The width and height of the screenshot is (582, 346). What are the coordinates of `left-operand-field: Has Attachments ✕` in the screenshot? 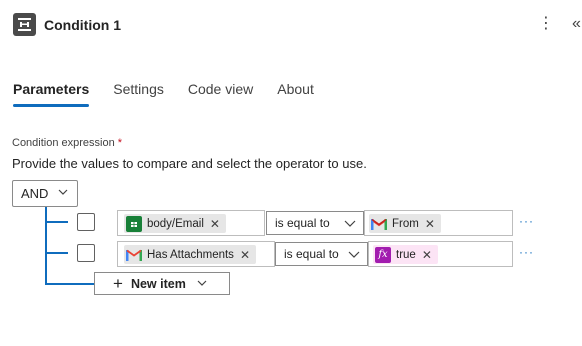 It's located at (196, 254).